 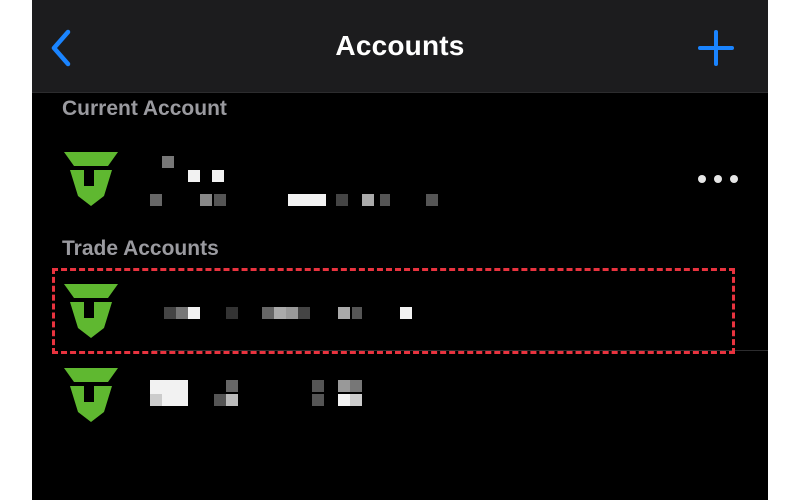 What do you see at coordinates (144, 108) in the screenshot?
I see `current-account-header: Current Account` at bounding box center [144, 108].